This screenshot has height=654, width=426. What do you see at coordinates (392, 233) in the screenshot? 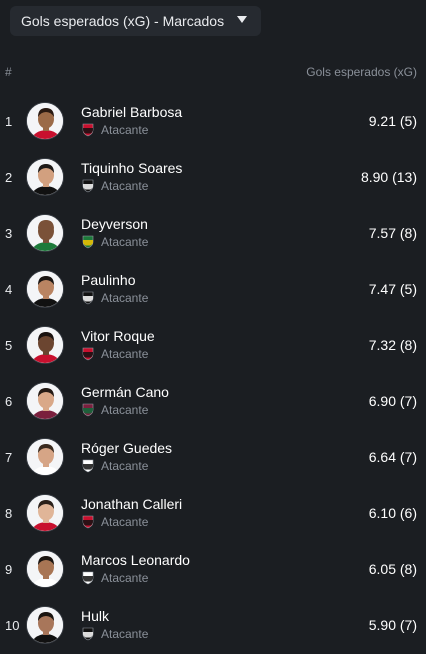
I see `player-xg-value: 7.57 (8)` at bounding box center [392, 233].